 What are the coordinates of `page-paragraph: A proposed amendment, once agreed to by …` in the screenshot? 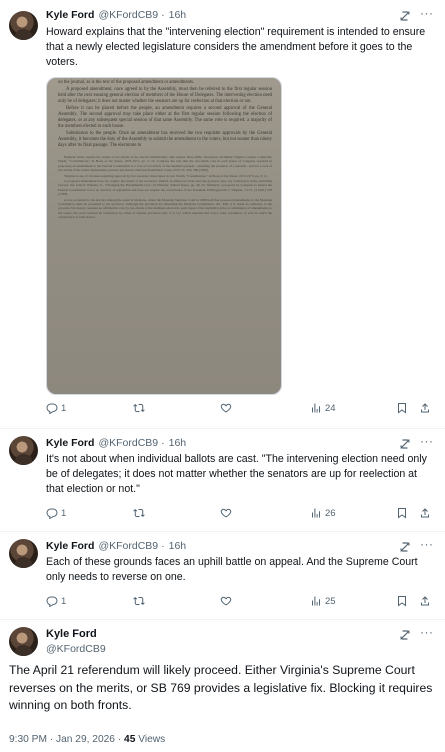 It's located at (165, 95).